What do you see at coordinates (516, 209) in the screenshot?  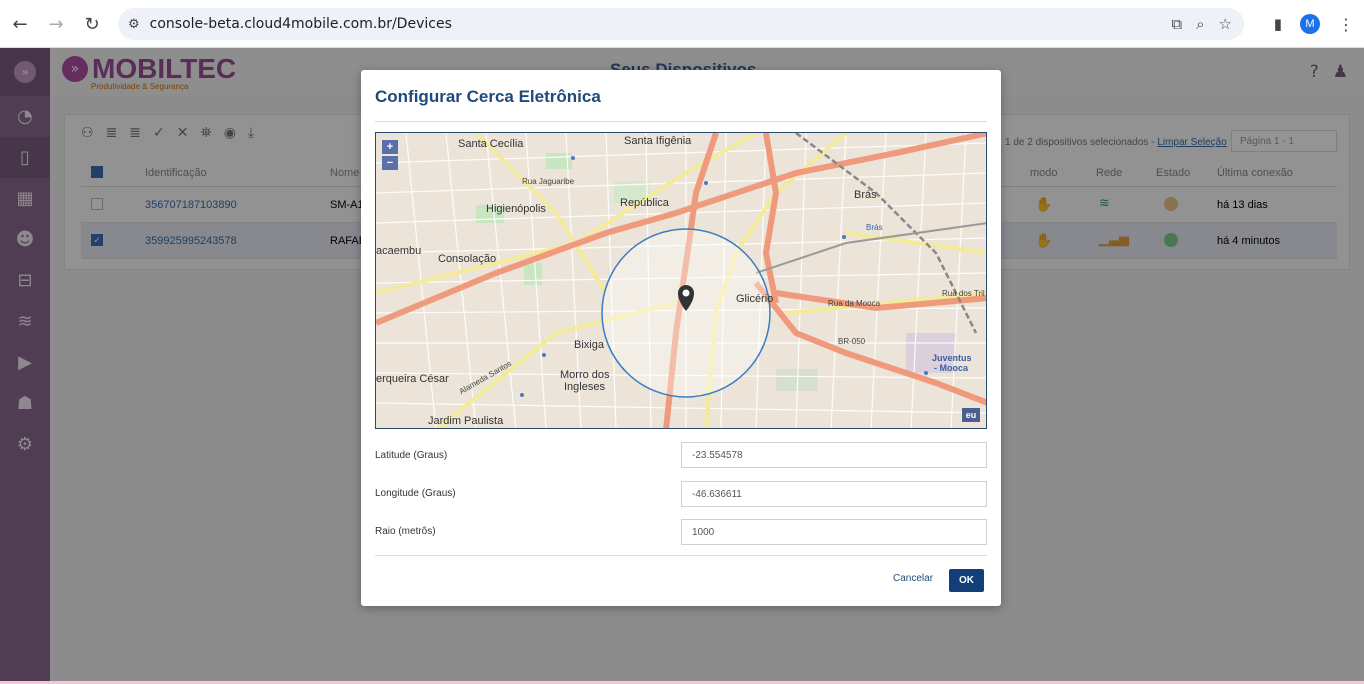 I see `map-label: Higienópolis` at bounding box center [516, 209].